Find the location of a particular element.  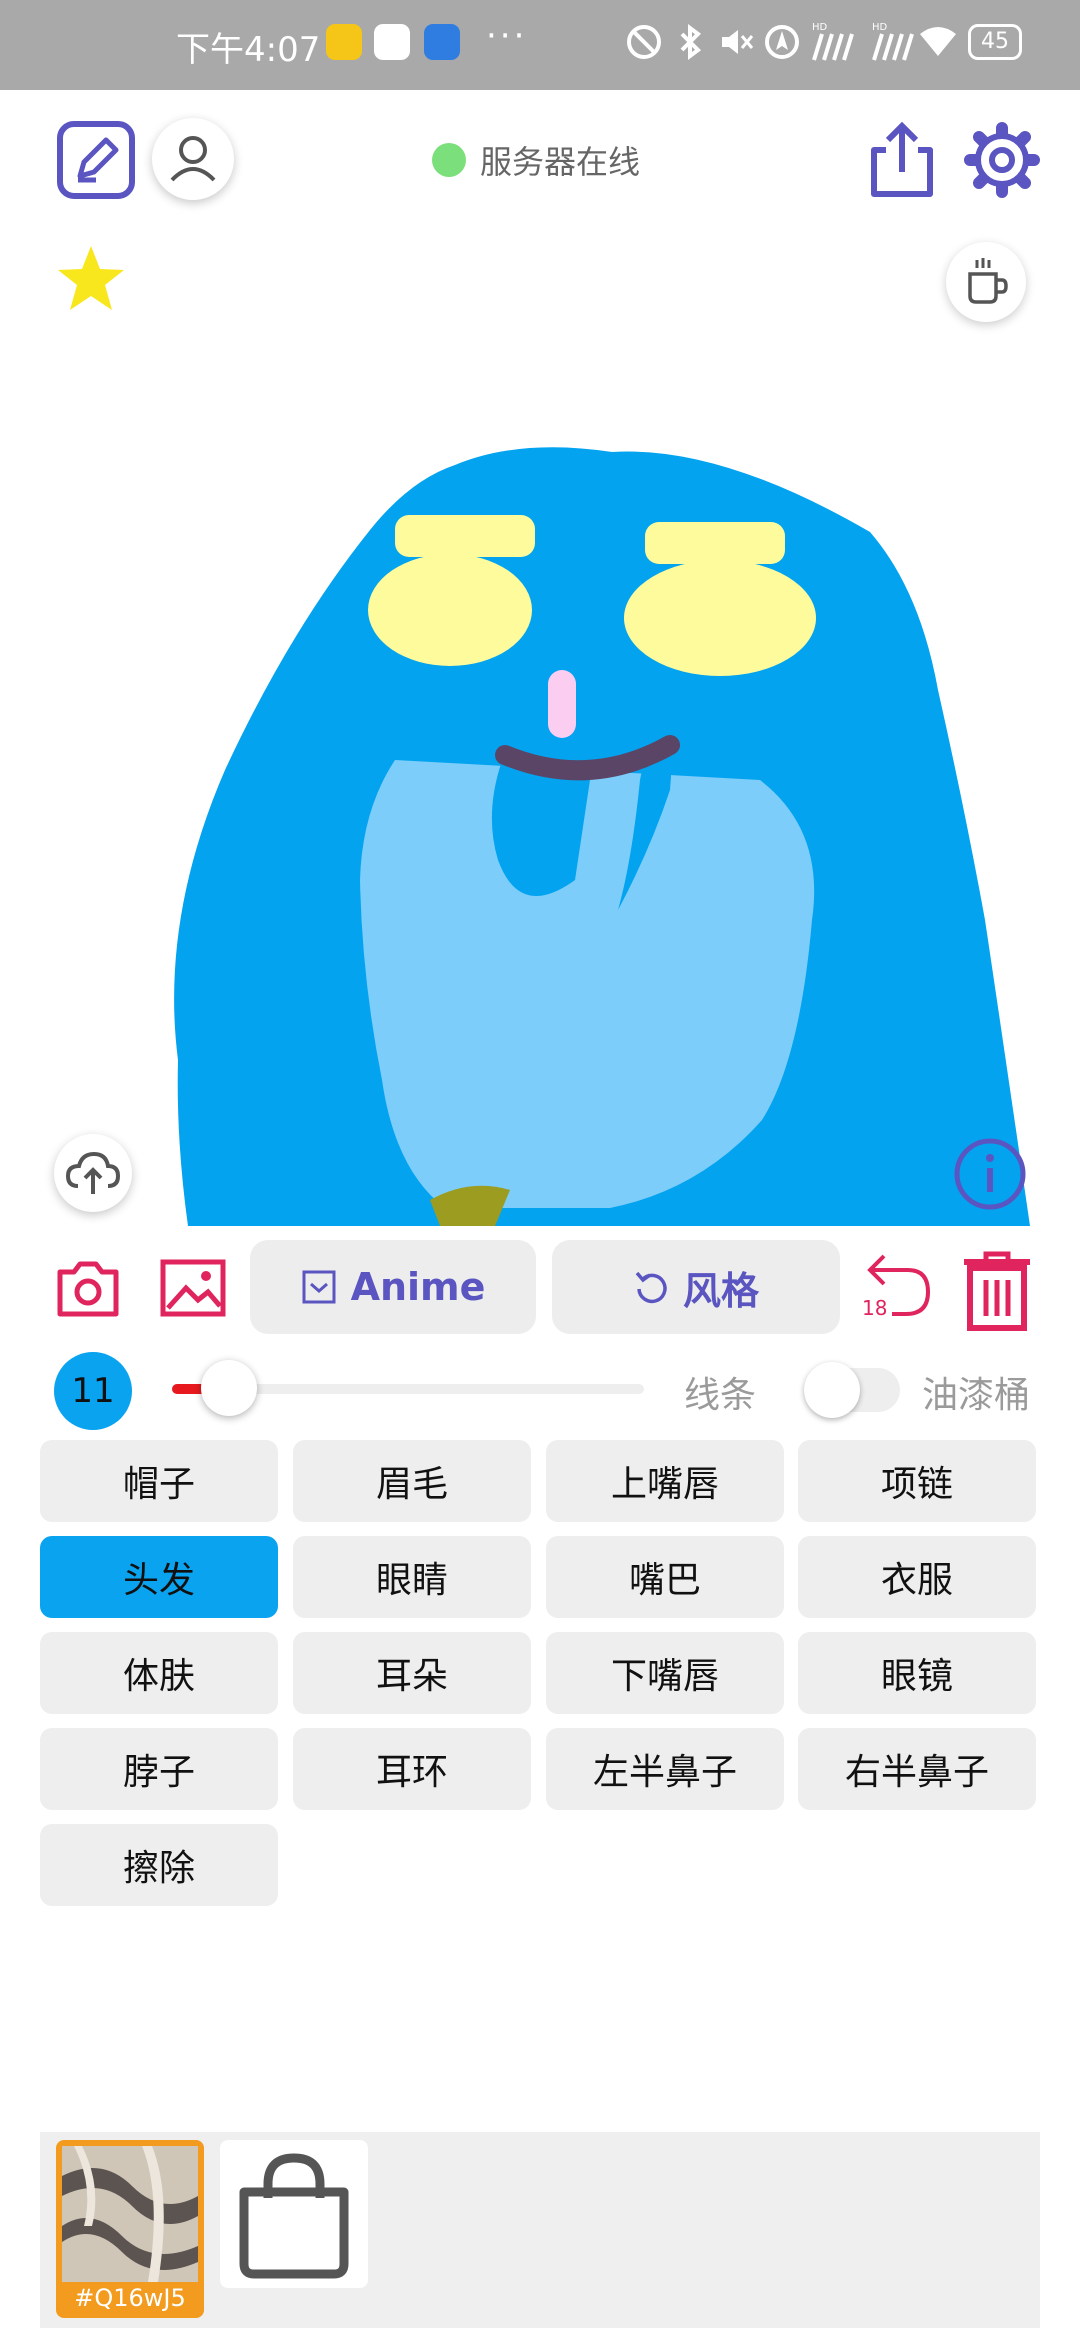

part-button-necklace: 项链 is located at coordinates (917, 1481).